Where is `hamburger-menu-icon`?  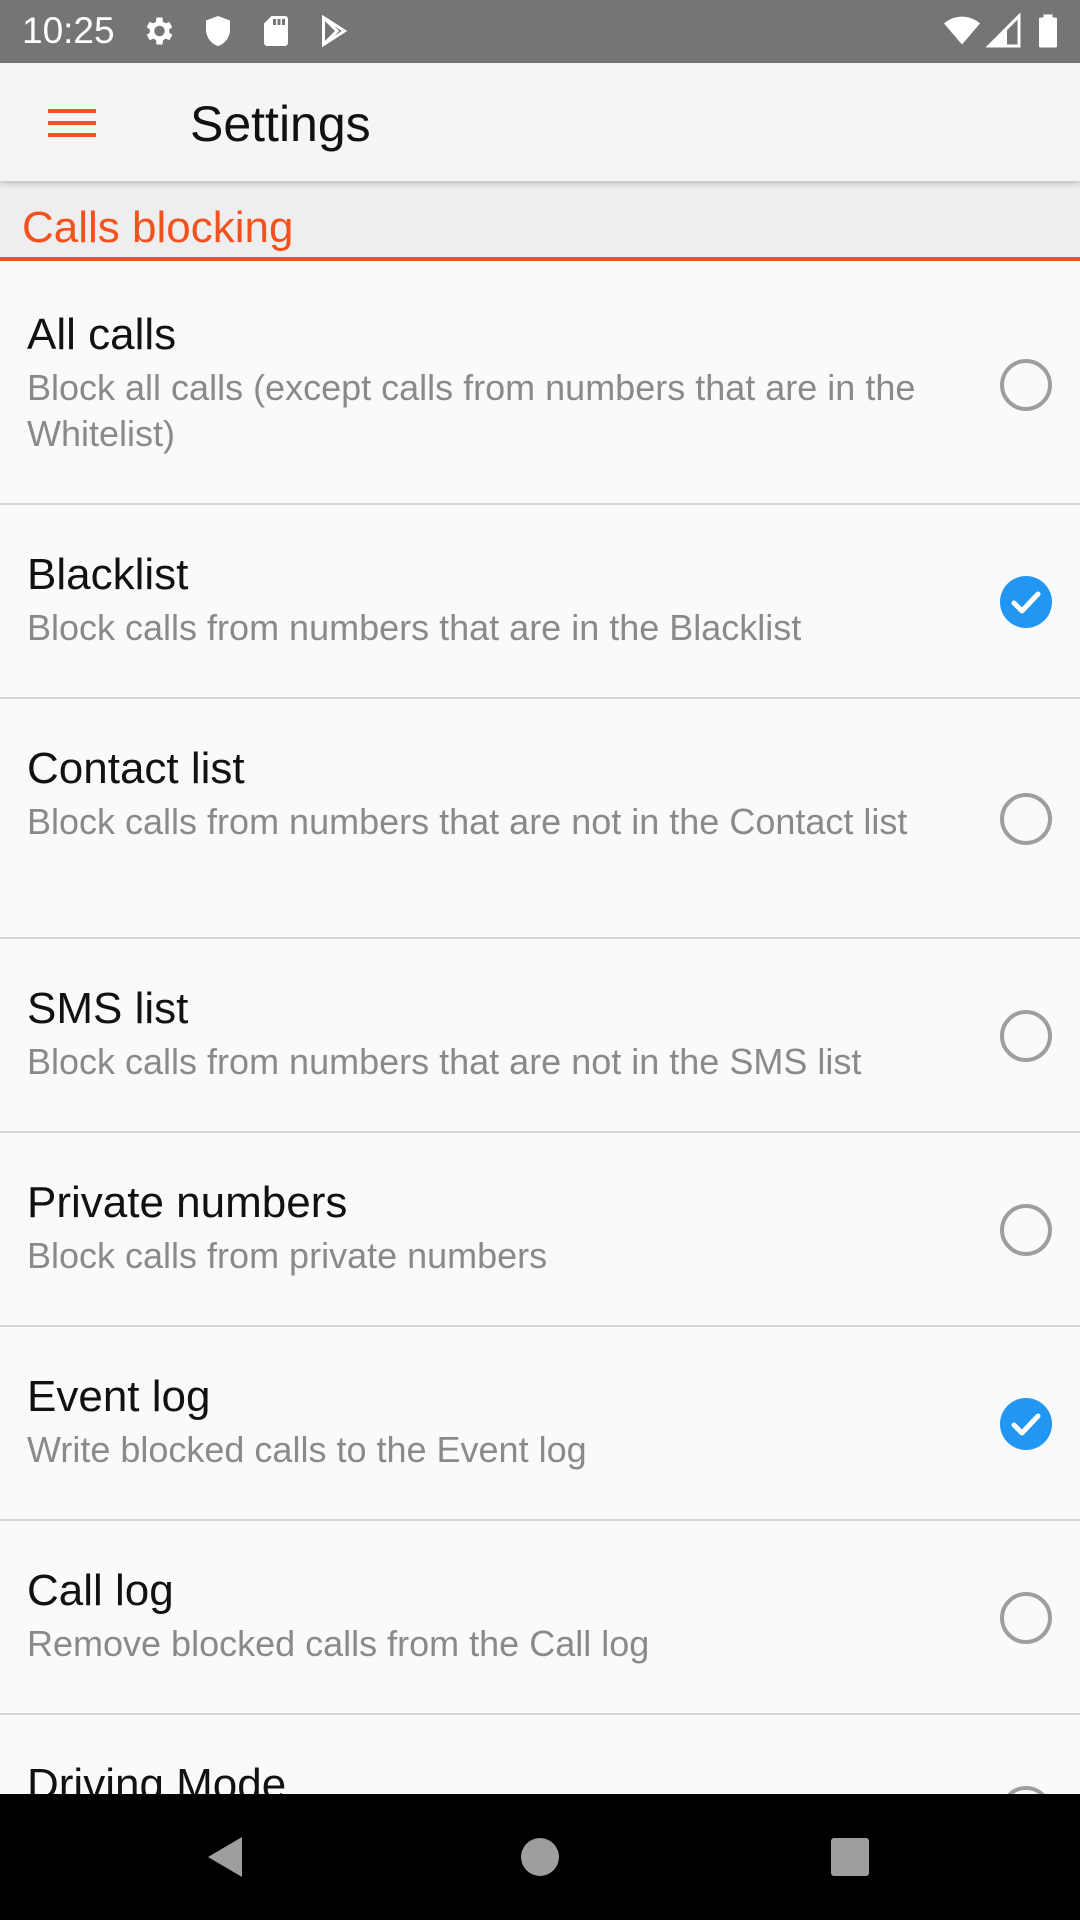 hamburger-menu-icon is located at coordinates (72, 123).